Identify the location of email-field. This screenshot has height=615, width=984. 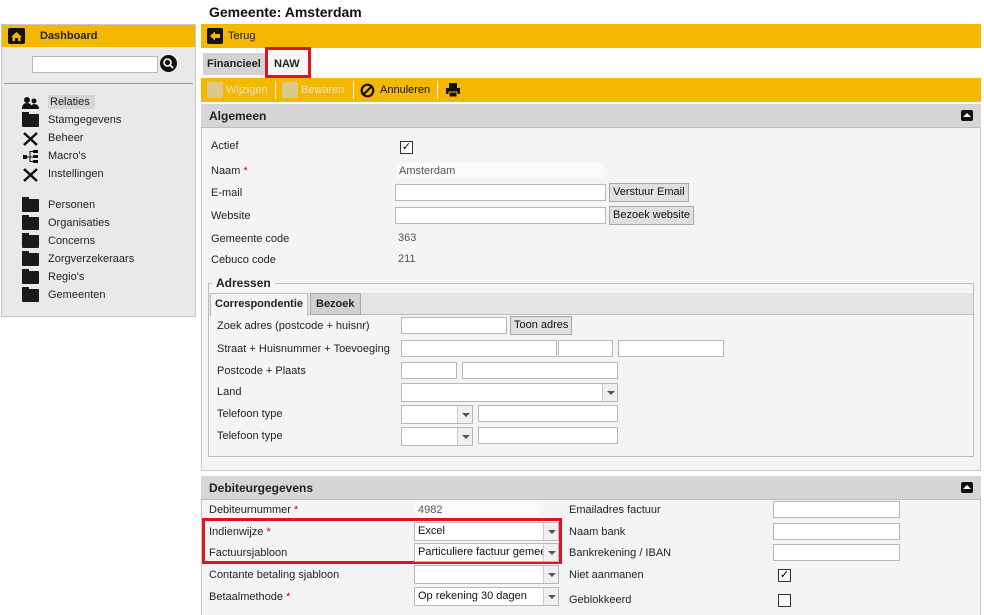
(500, 192).